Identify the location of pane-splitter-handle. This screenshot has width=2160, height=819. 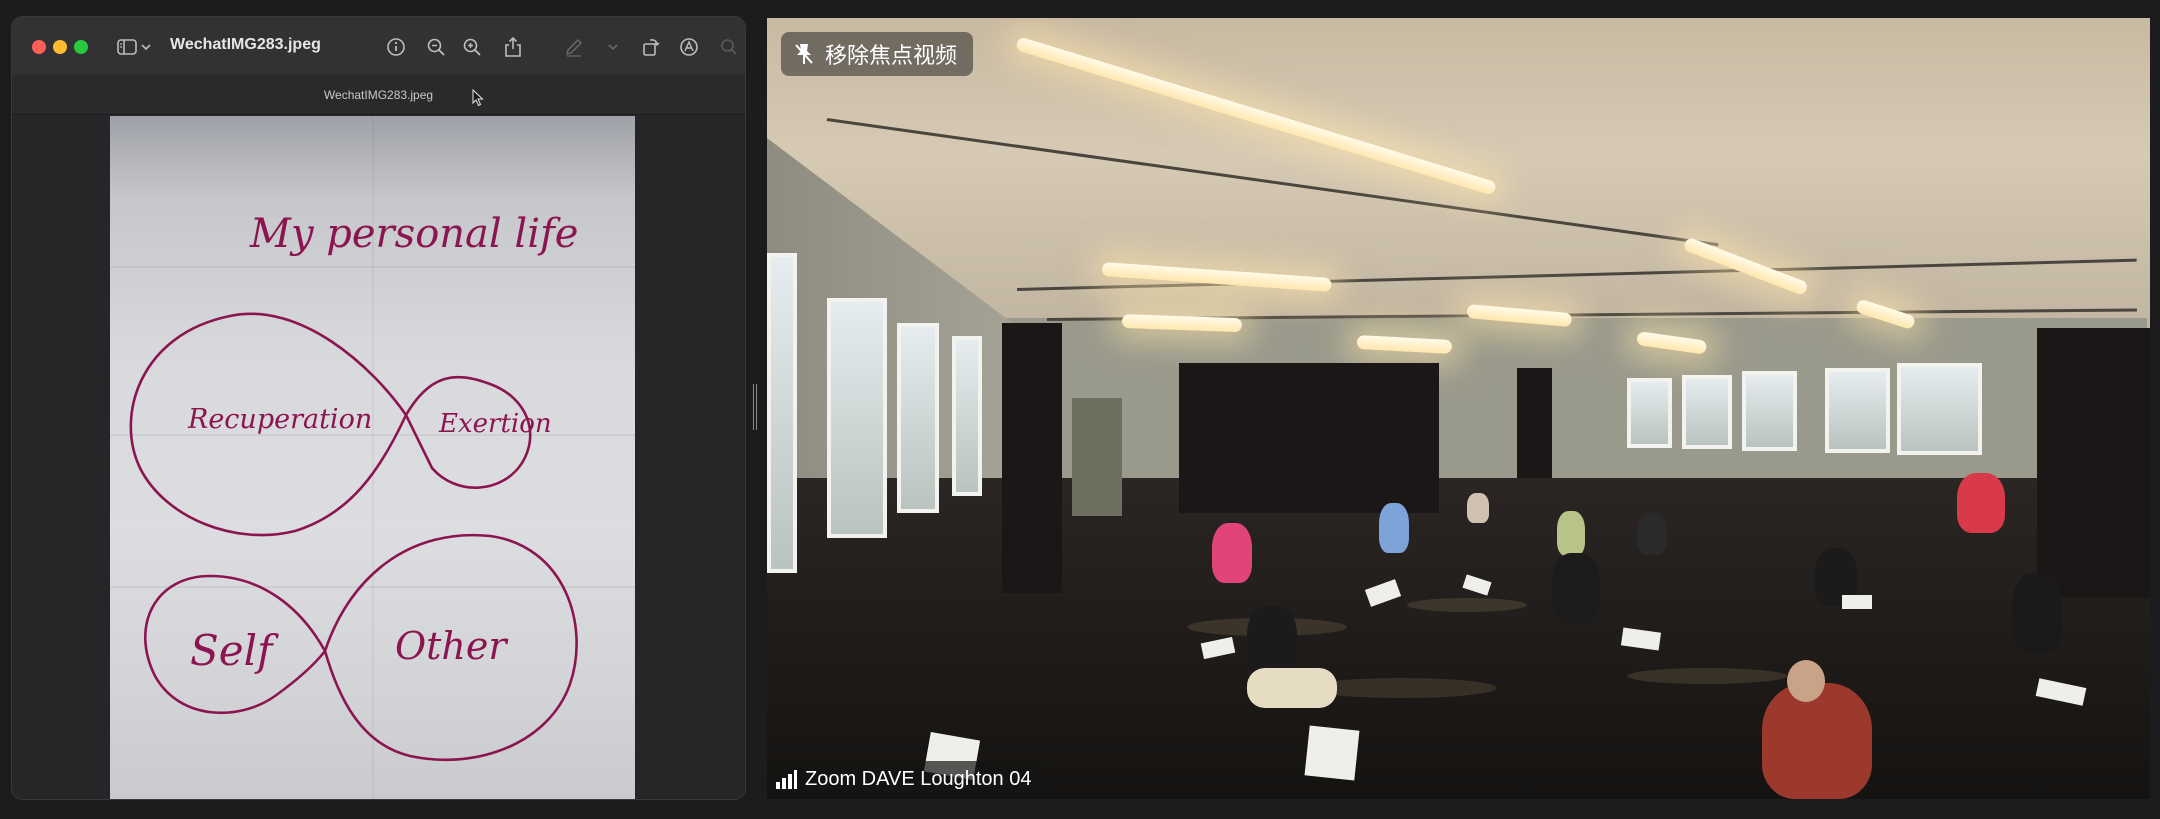
(755, 407).